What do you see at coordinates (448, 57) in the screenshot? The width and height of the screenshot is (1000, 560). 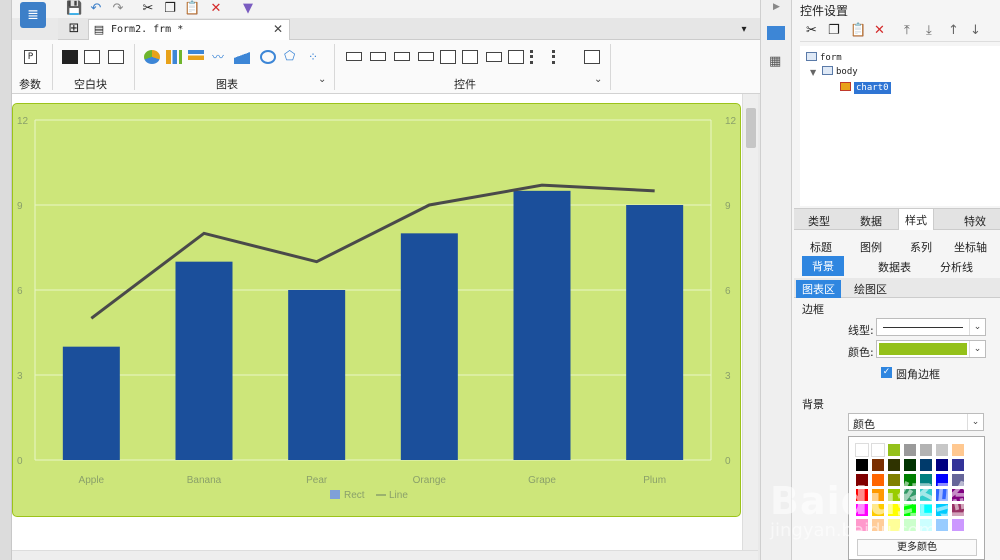 I see `list-control-icon` at bounding box center [448, 57].